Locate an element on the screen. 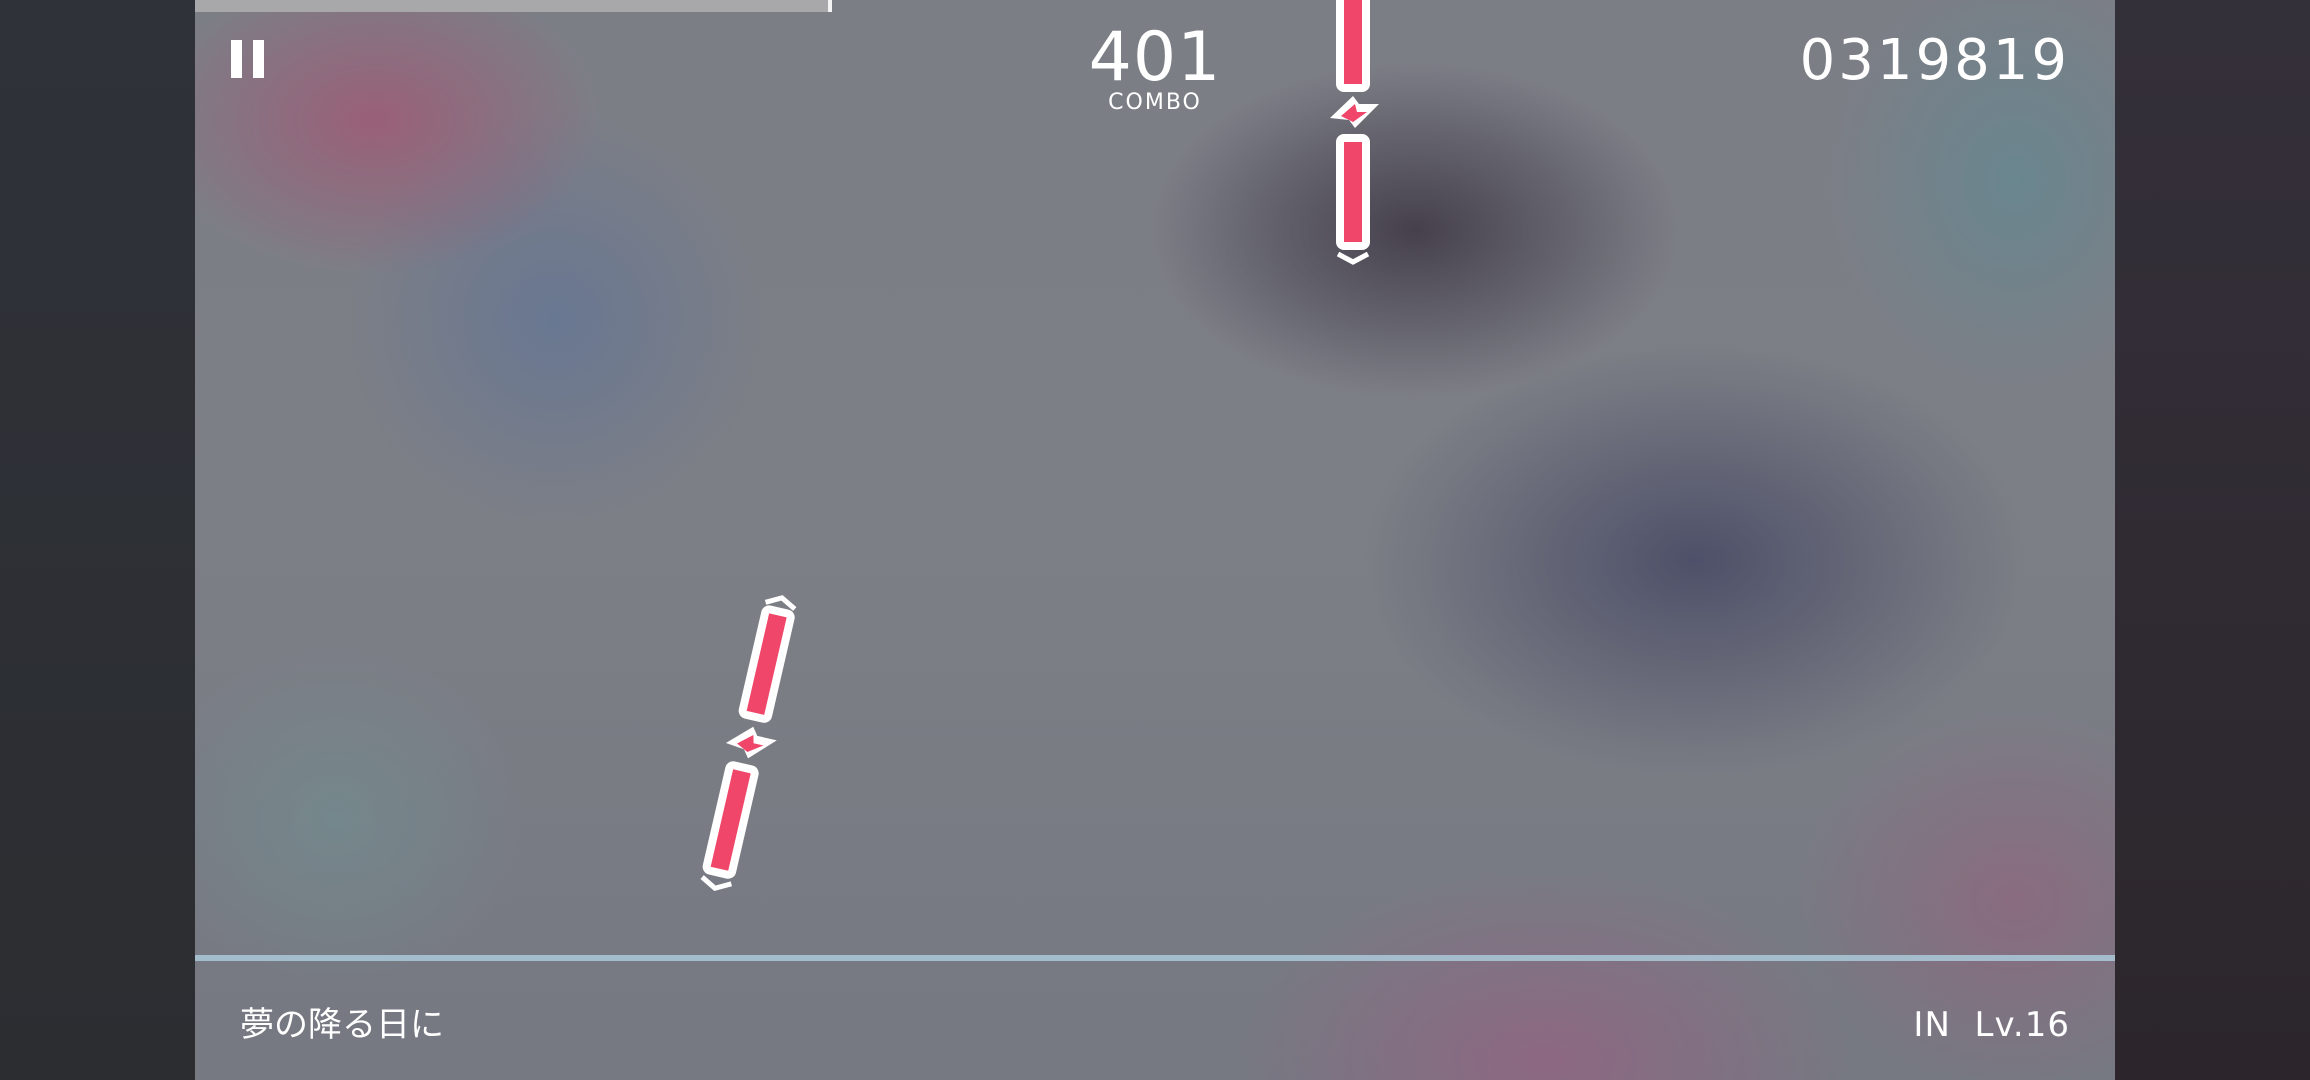 This screenshot has height=1080, width=2310. right-letterbox is located at coordinates (2212, 540).